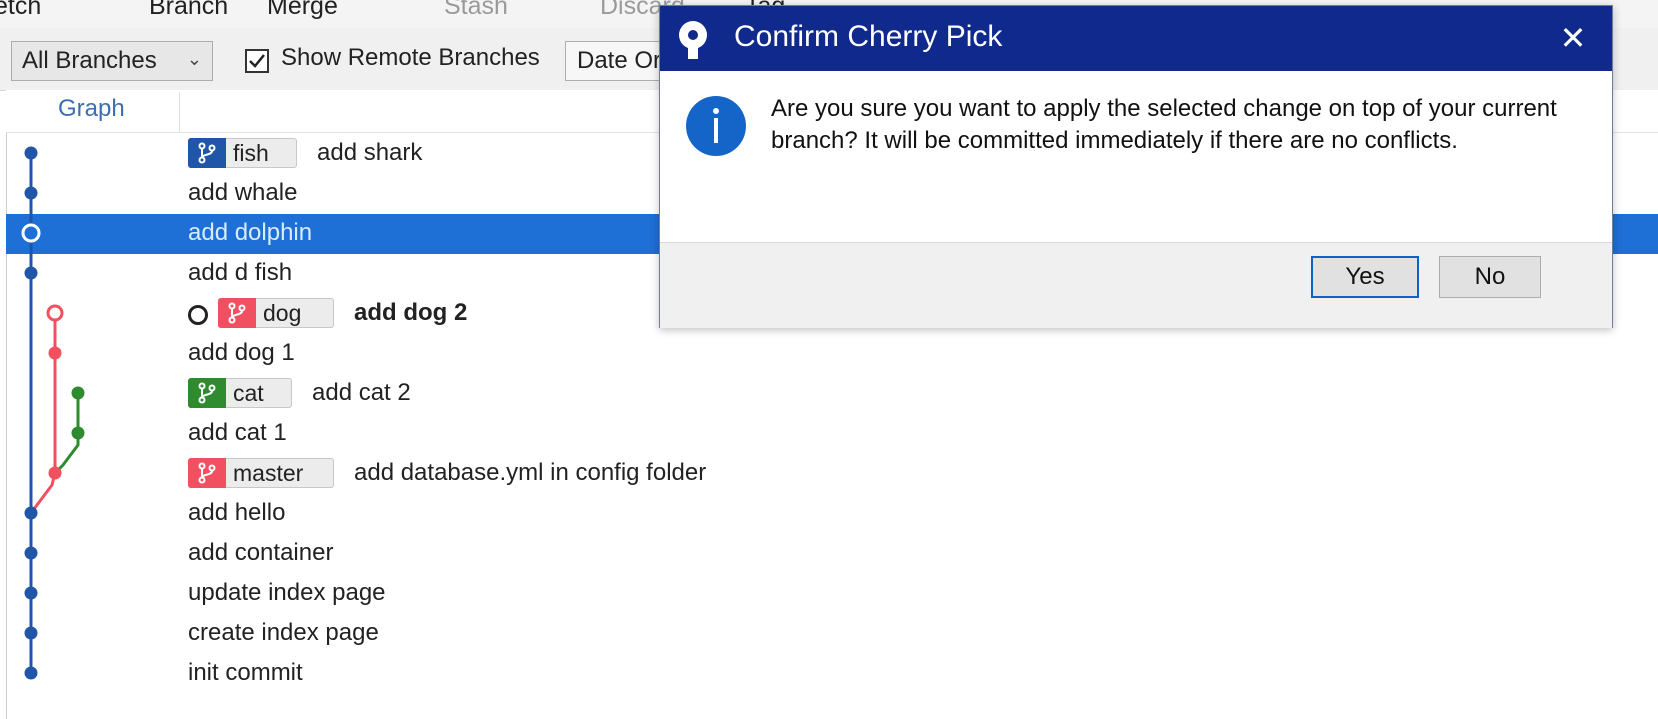 The width and height of the screenshot is (1658, 719). What do you see at coordinates (530, 473) in the screenshot?
I see `commit-message: add database.yml in config folder` at bounding box center [530, 473].